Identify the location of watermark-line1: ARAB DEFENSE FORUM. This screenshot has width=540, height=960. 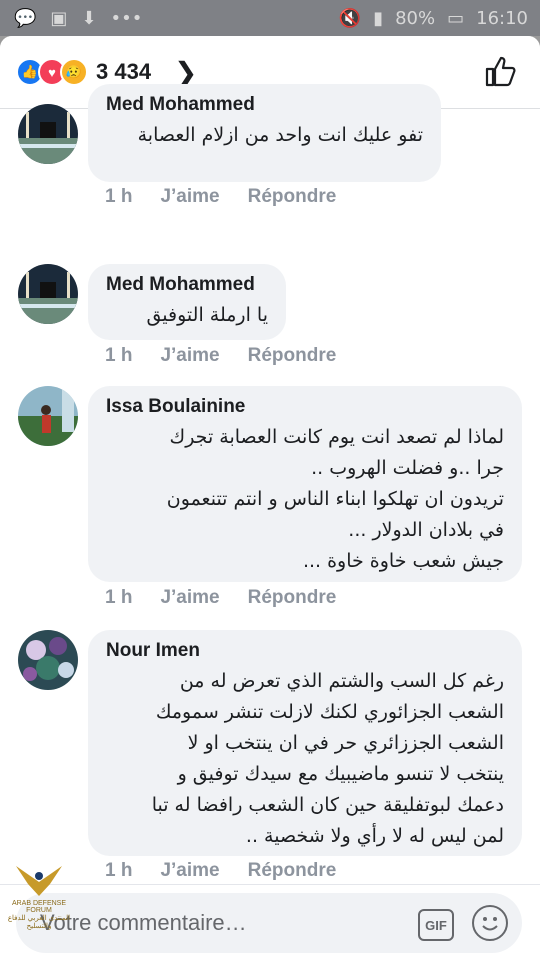
(39, 907).